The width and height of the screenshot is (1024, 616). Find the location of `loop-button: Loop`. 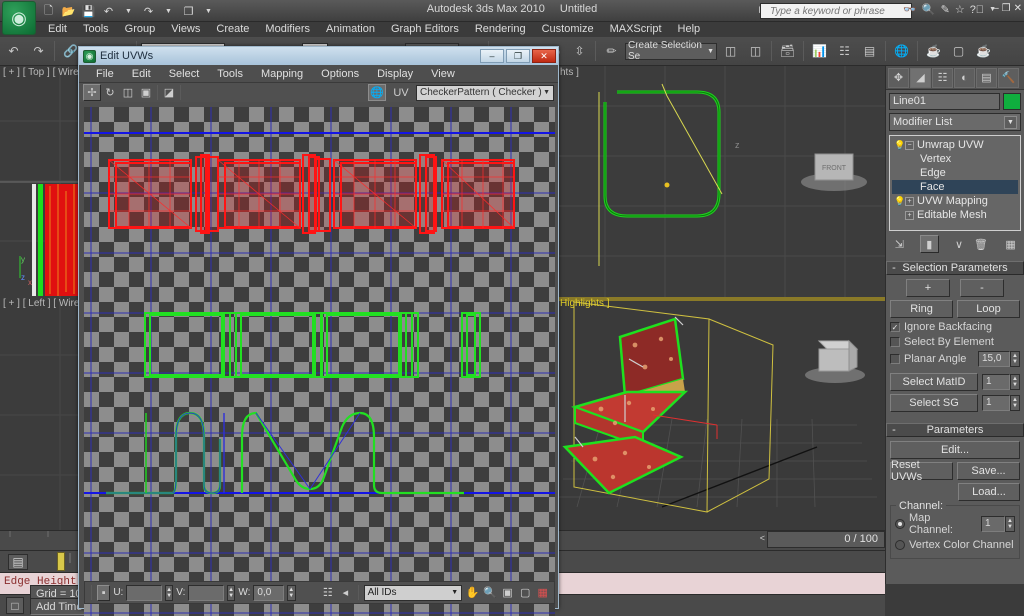

loop-button: Loop is located at coordinates (988, 309).